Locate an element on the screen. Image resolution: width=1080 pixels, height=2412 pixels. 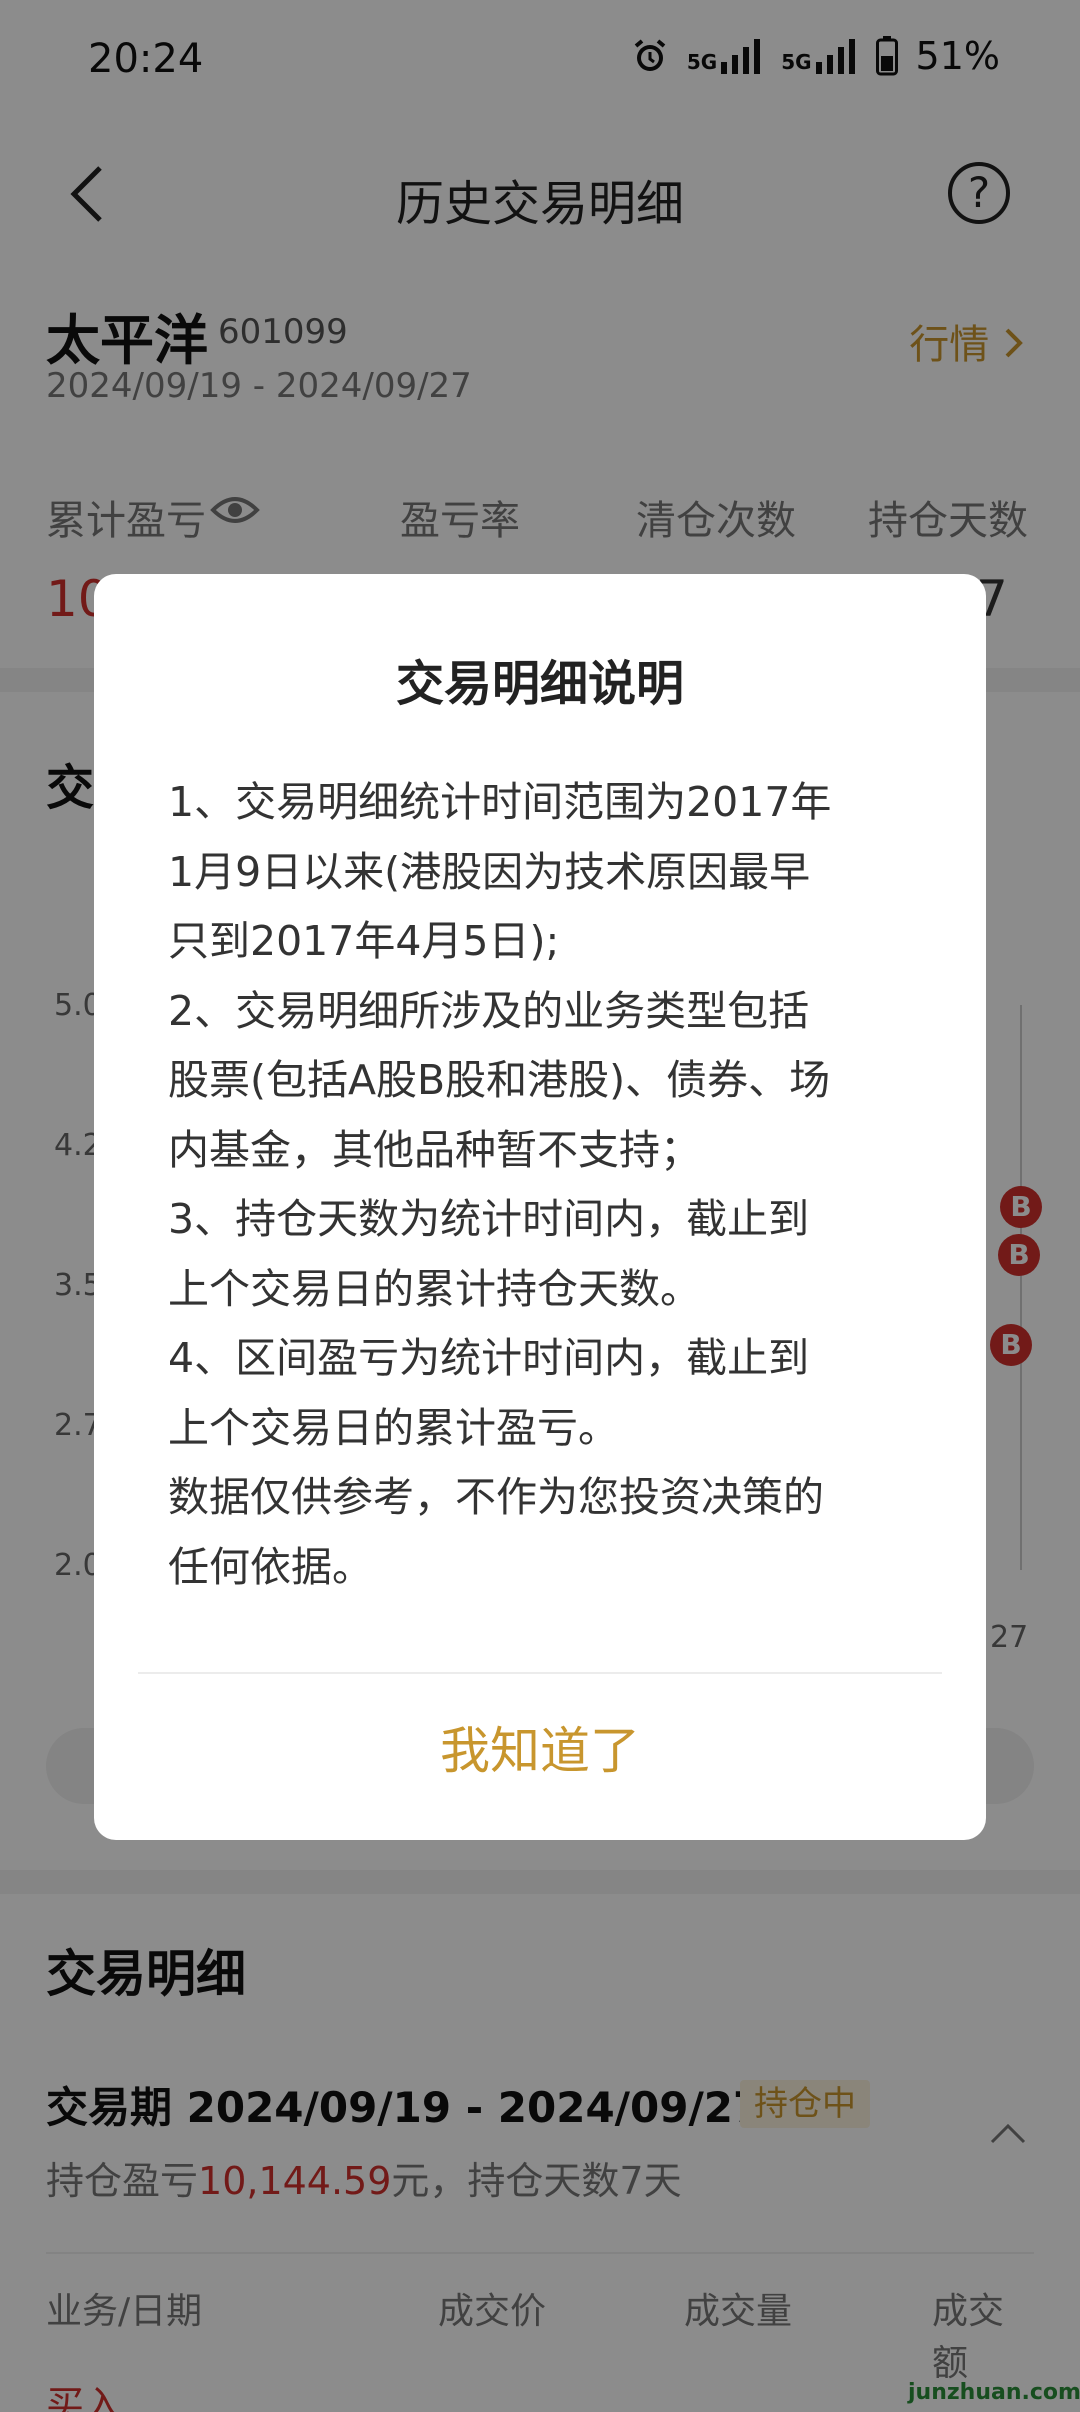
dialog-line: 上个交易日的累计盈亏。 is located at coordinates (393, 1427).